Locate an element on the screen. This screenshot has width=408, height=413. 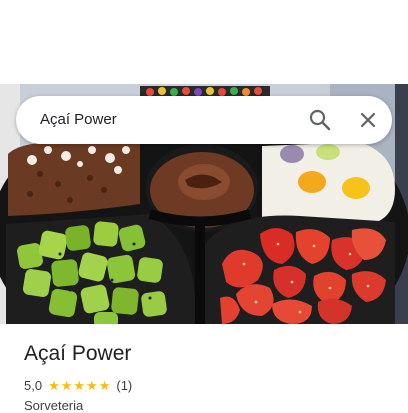
close-button is located at coordinates (368, 120).